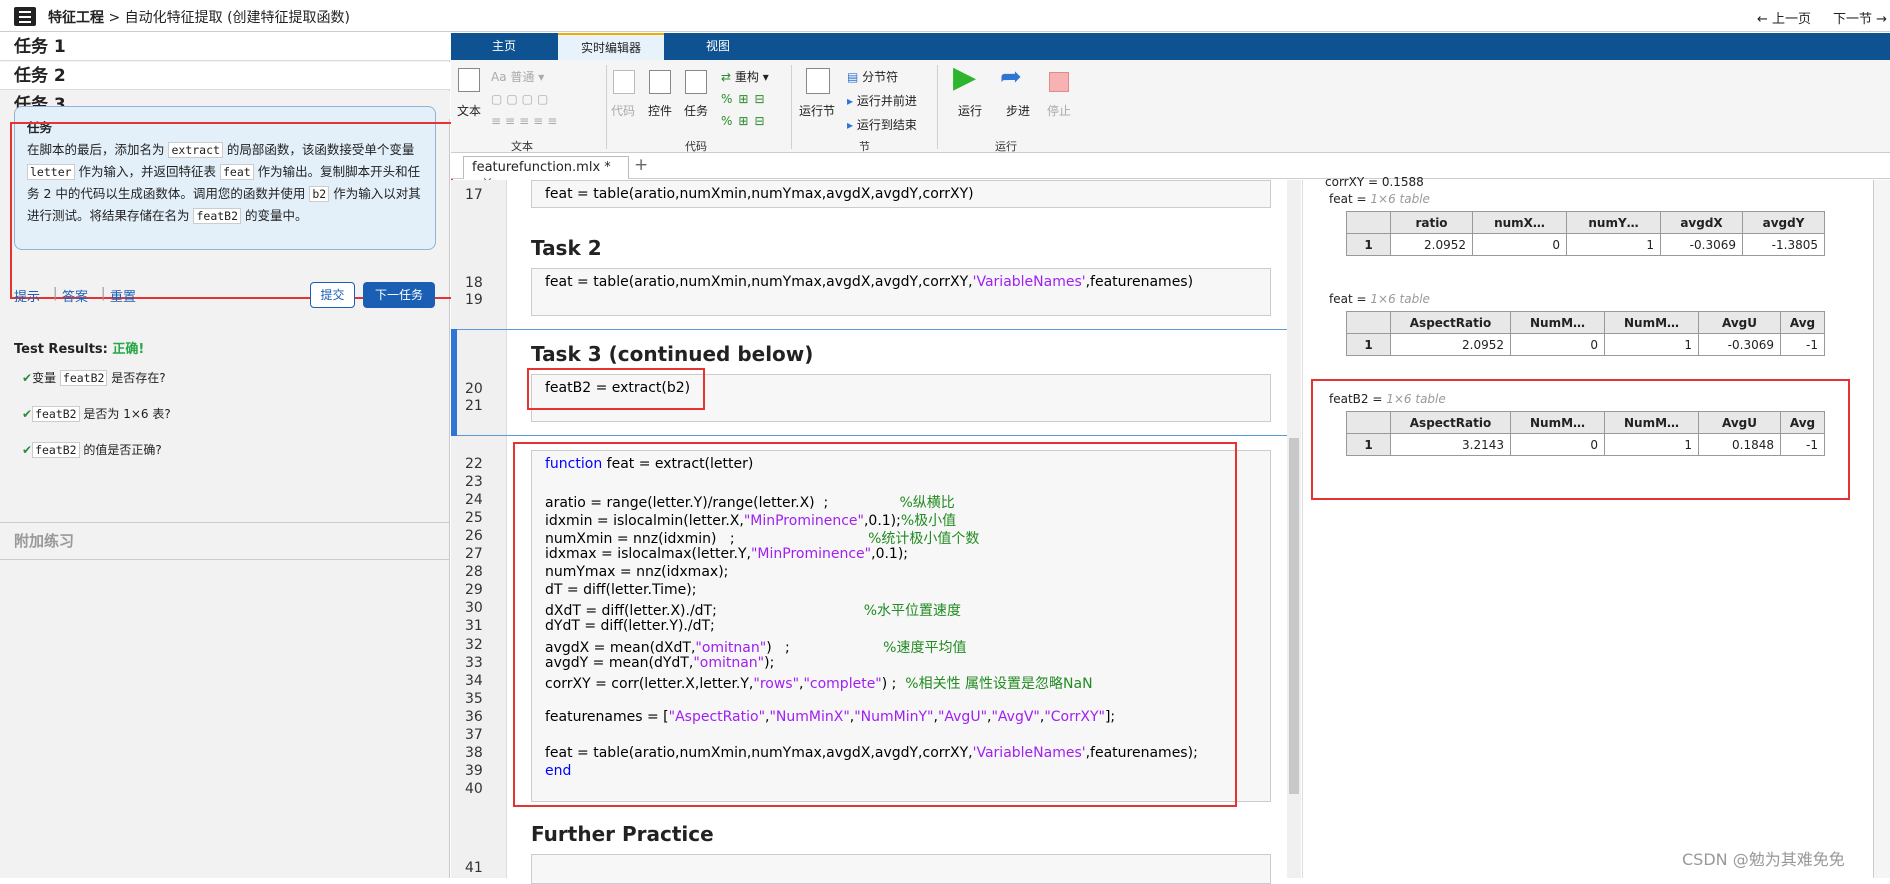 The height and width of the screenshot is (884, 1890). What do you see at coordinates (94, 378) in the screenshot?
I see `check-item: ✔变量 featB2 是否存在?` at bounding box center [94, 378].